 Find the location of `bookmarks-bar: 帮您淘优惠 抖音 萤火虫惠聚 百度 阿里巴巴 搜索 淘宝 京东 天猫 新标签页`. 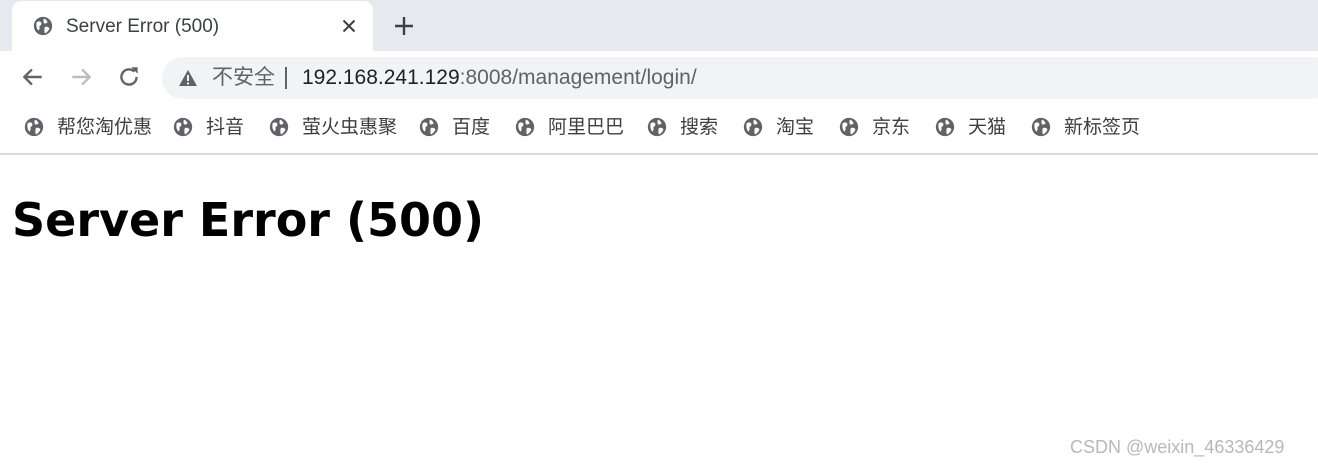

bookmarks-bar: 帮您淘优惠 抖音 萤火虫惠聚 百度 阿里巴巴 搜索 淘宝 京东 天猫 新标签页 is located at coordinates (659, 128).